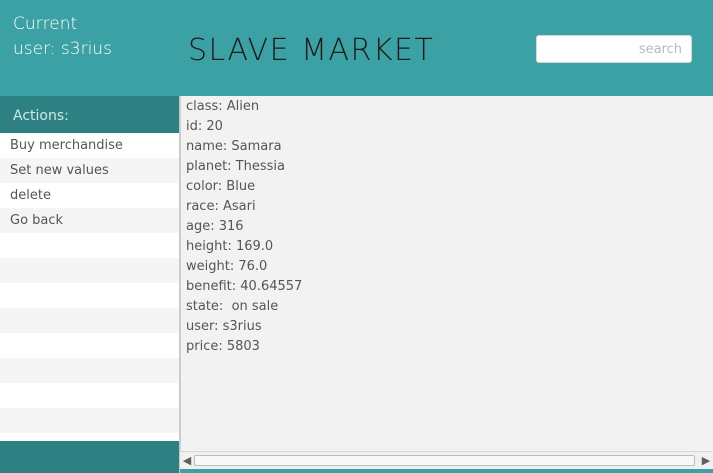  Describe the element at coordinates (89, 195) in the screenshot. I see `action-delete: delete` at that location.